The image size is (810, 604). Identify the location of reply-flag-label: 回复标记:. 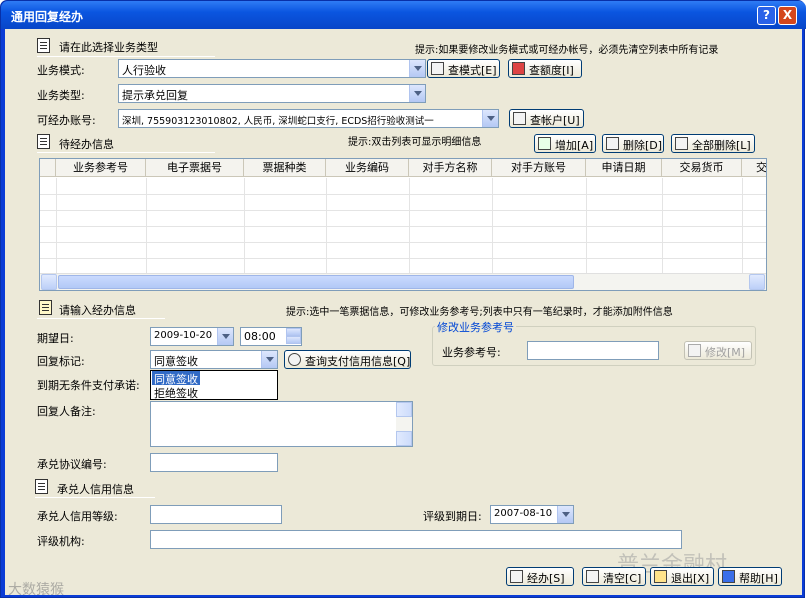
(61, 361).